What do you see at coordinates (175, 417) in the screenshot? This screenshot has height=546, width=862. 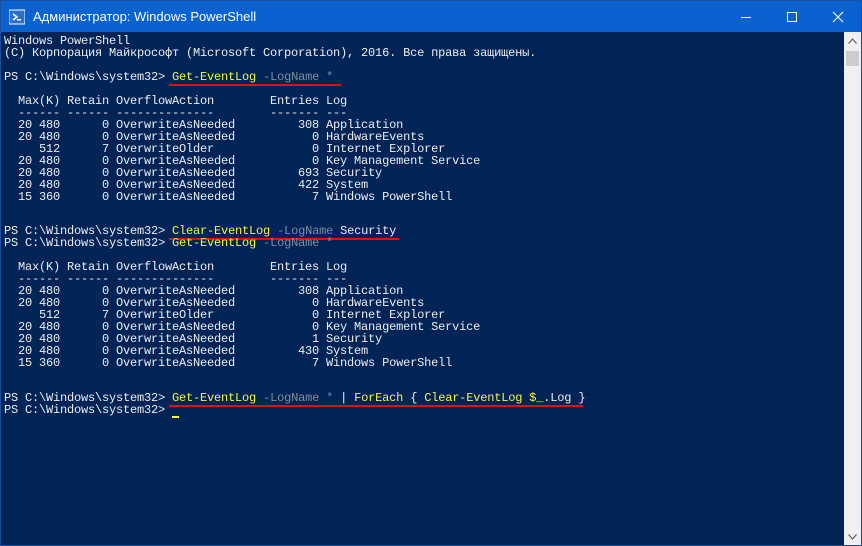 I see `text-cursor` at bounding box center [175, 417].